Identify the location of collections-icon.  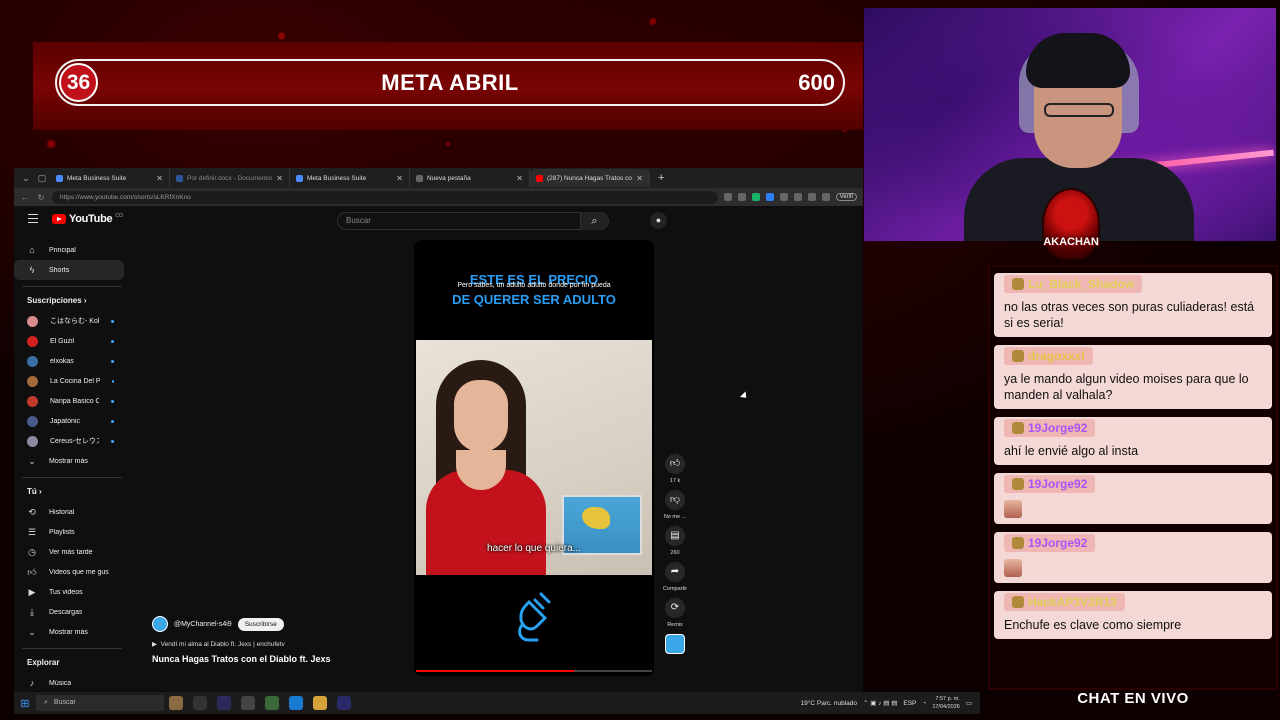
(825, 197).